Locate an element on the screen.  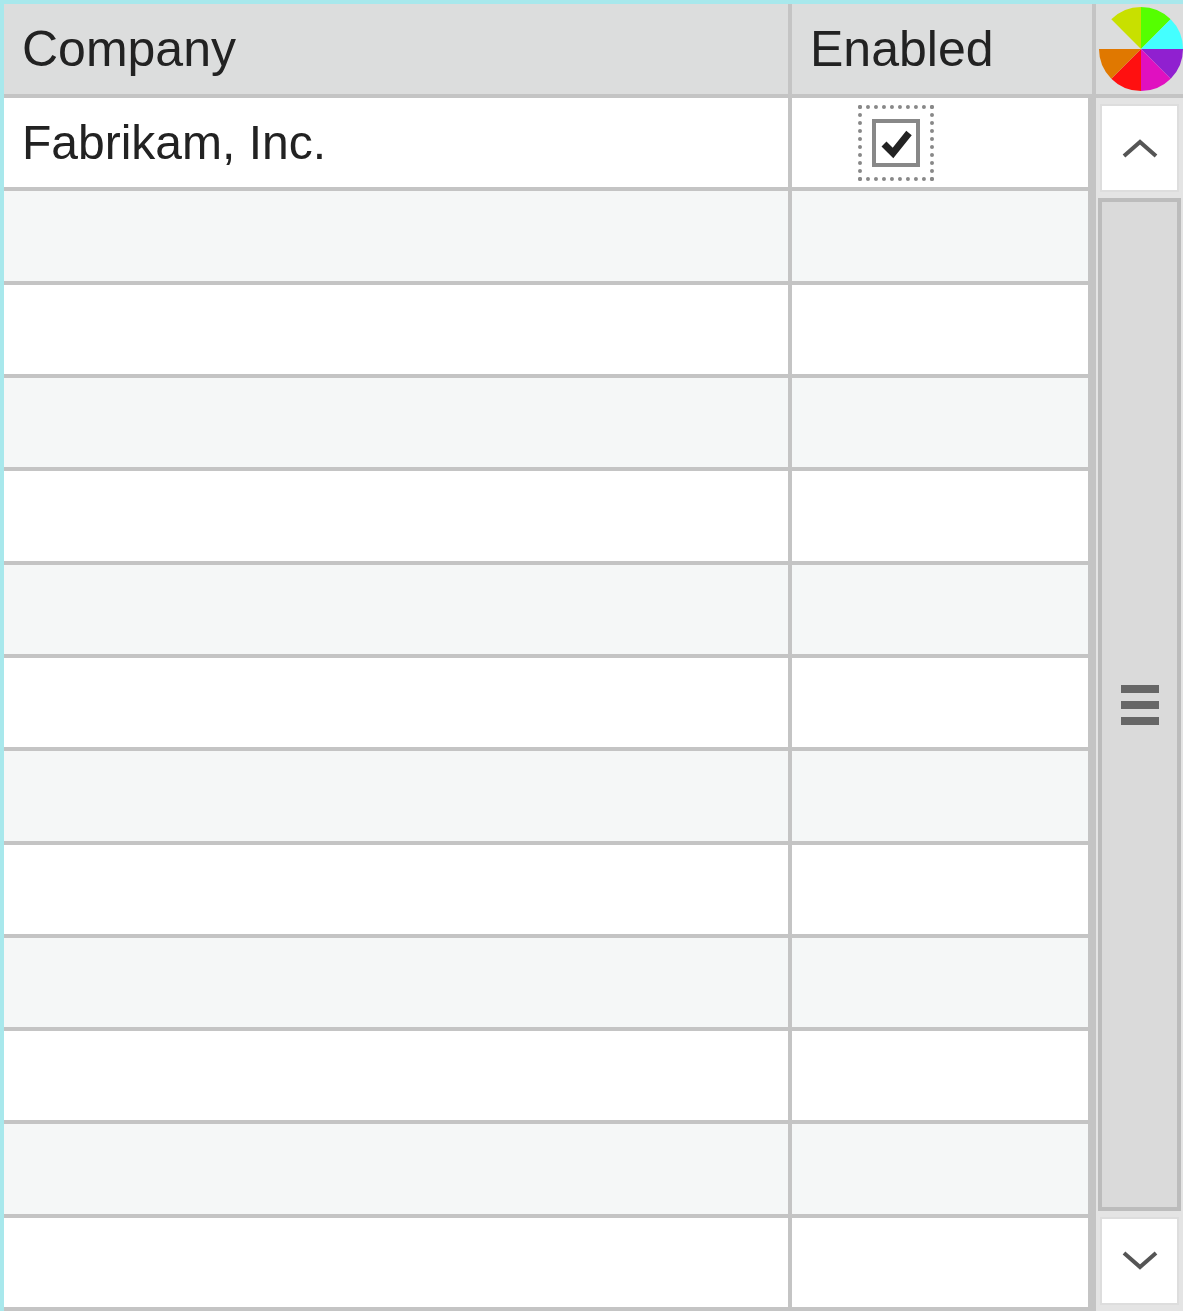
scroll-up-button is located at coordinates (1139, 148).